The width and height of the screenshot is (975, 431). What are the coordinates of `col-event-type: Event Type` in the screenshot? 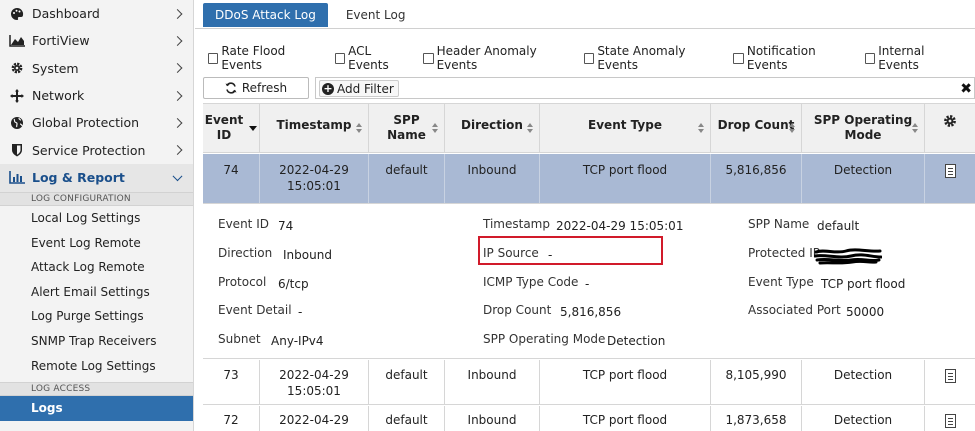 It's located at (625, 128).